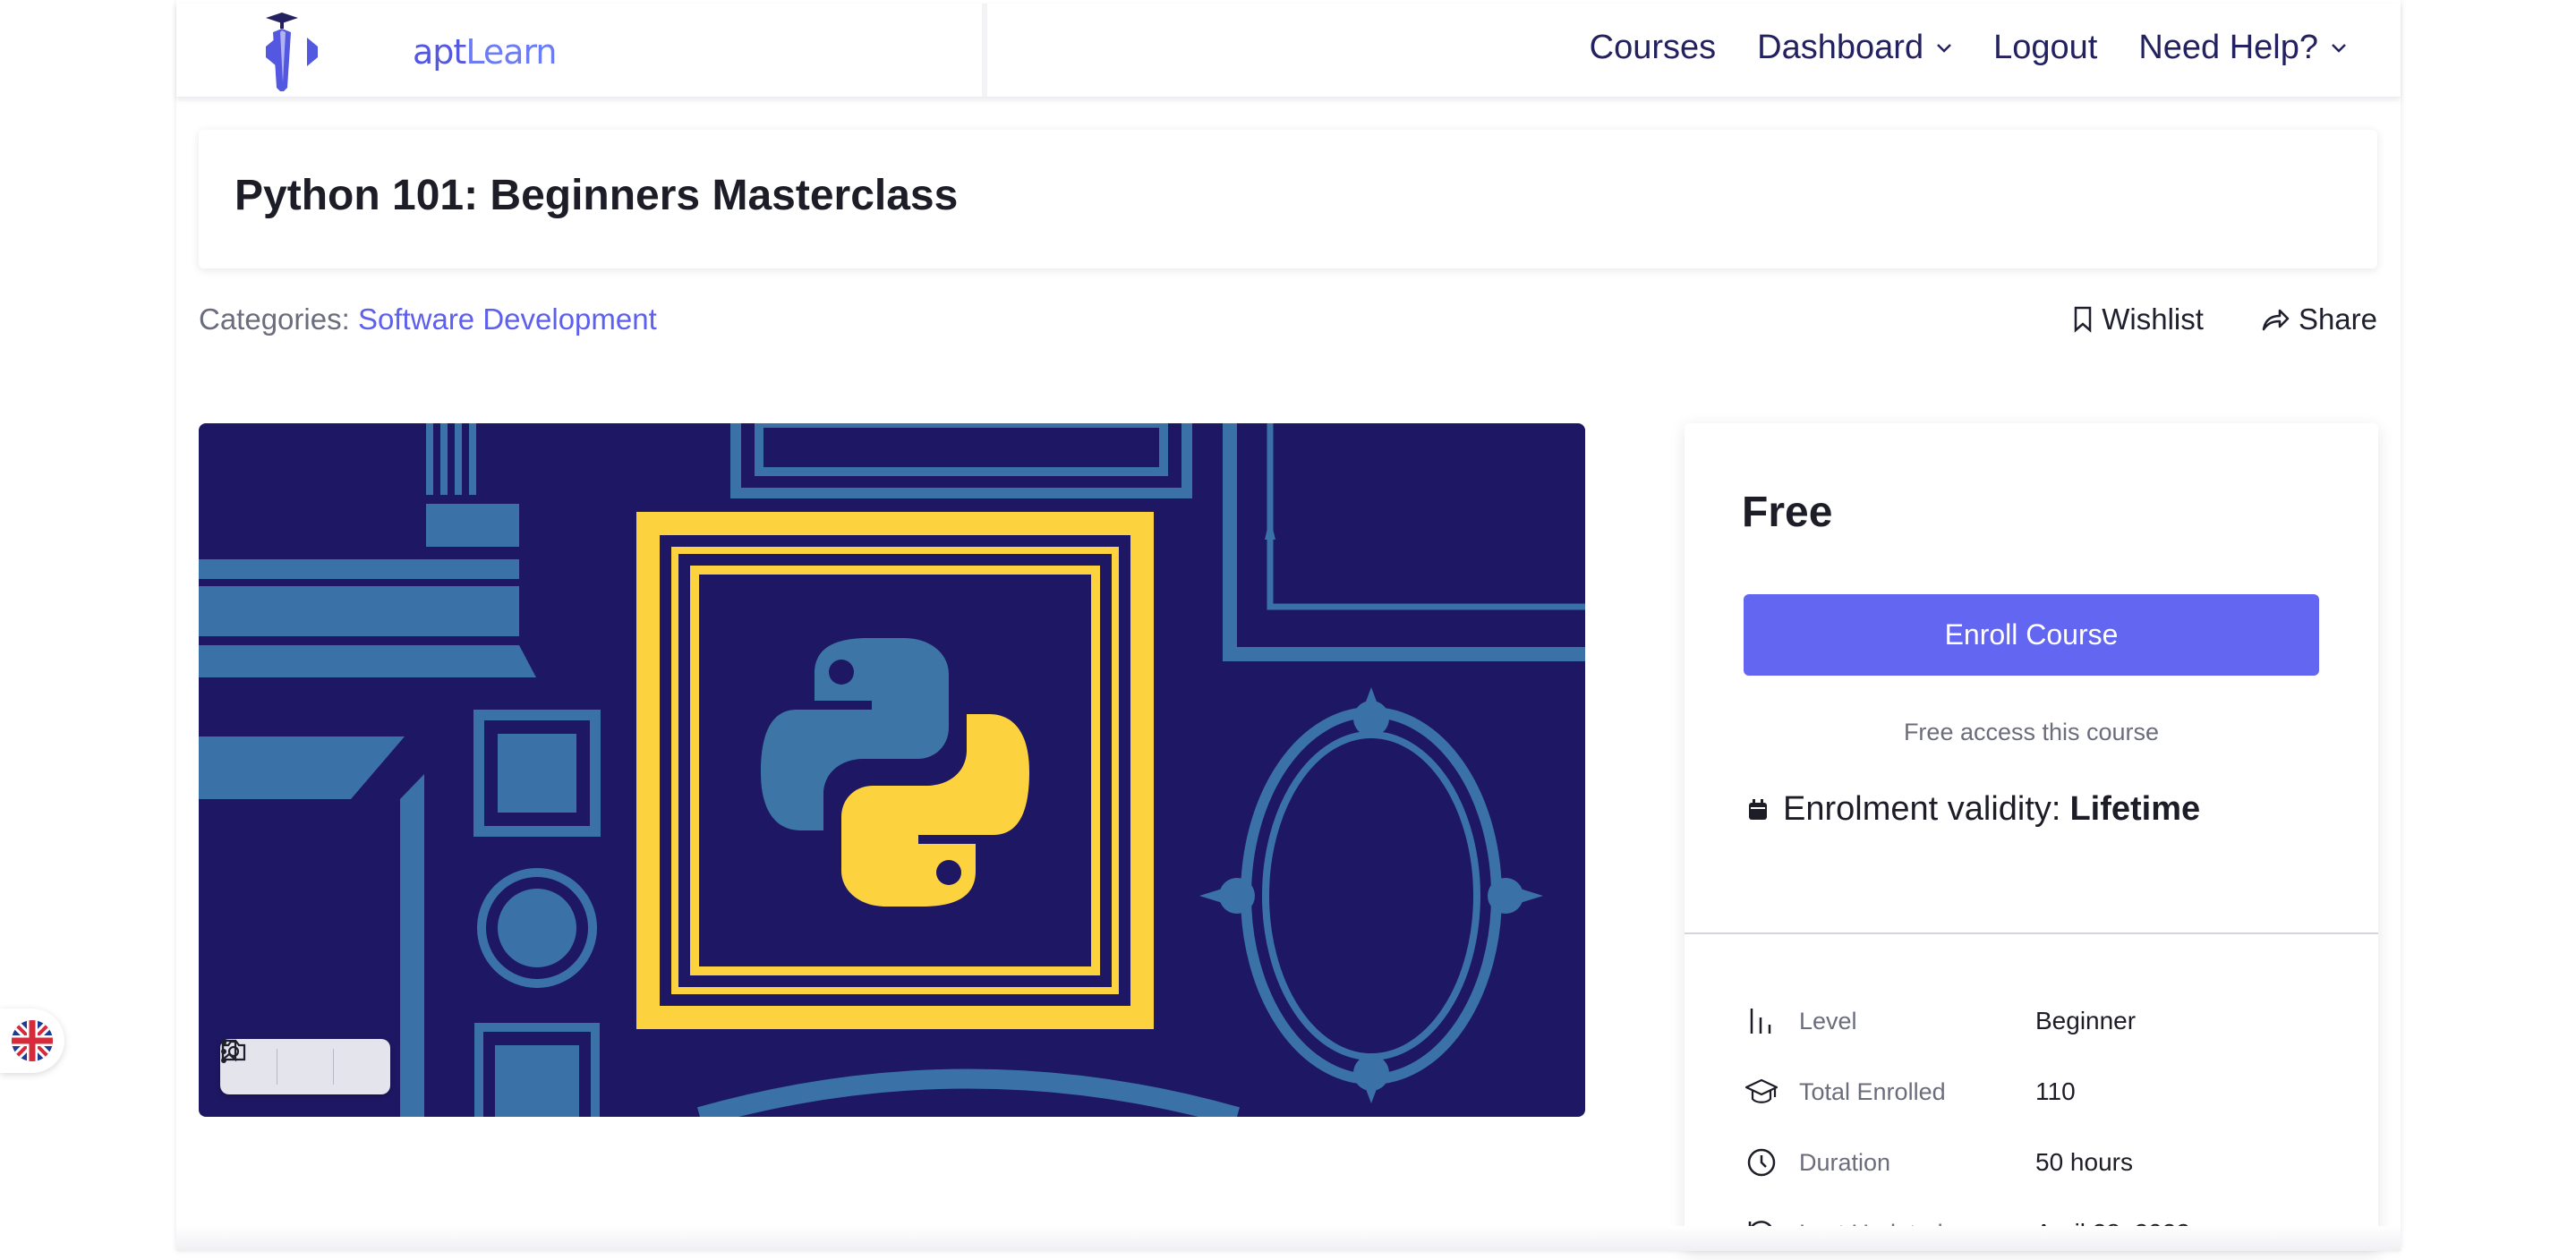 The width and height of the screenshot is (2576, 1260). I want to click on language-switcher, so click(32, 1041).